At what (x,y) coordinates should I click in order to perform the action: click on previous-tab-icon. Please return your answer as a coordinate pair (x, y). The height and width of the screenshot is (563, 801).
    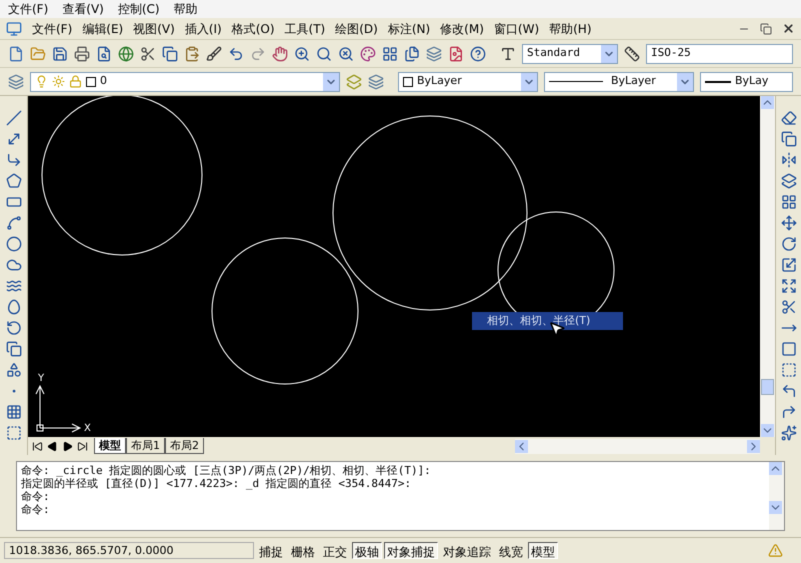
    Looking at the image, I should click on (52, 446).